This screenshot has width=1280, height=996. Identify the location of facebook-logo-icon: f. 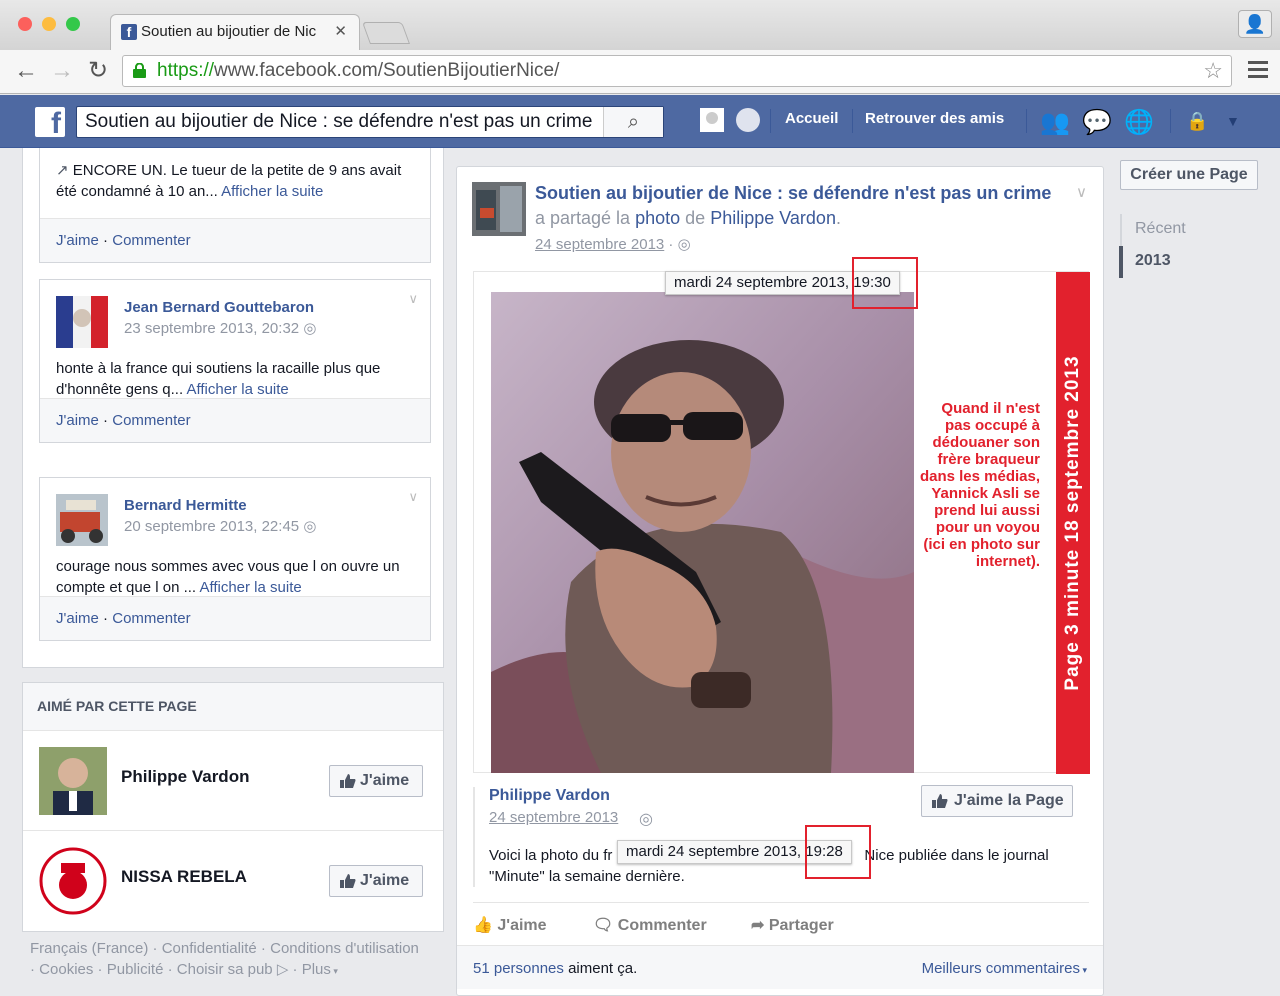
(50, 122).